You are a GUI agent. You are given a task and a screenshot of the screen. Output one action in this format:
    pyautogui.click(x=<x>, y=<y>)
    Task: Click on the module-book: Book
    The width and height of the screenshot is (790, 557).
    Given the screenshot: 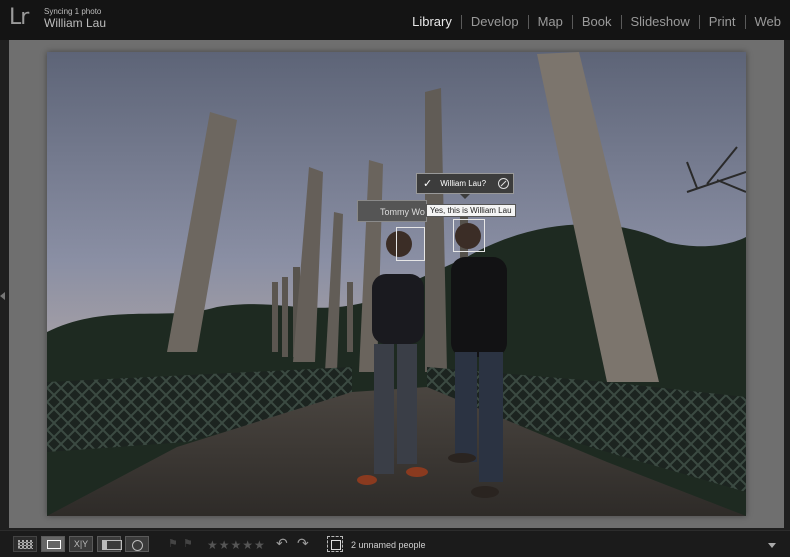 What is the action you would take?
    pyautogui.click(x=597, y=21)
    